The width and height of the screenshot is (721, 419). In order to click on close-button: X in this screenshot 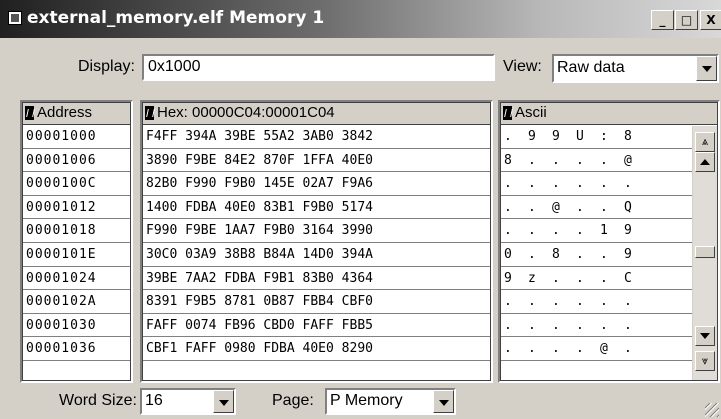, I will do `click(710, 20)`.